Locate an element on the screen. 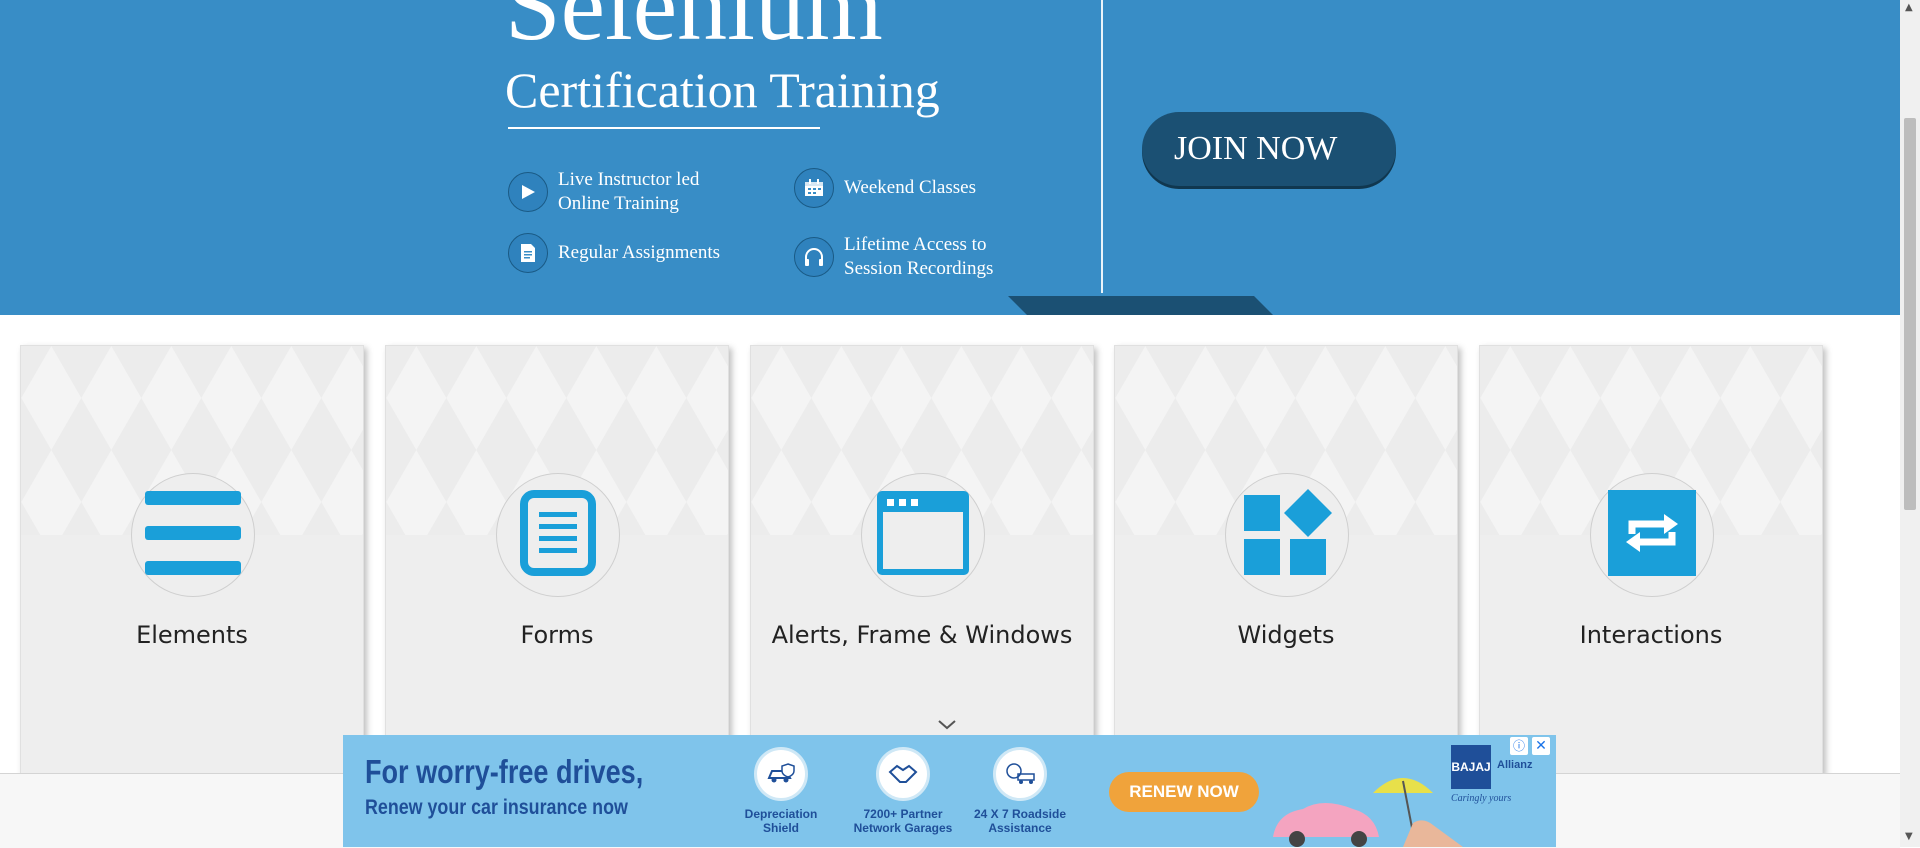 The image size is (1920, 848). banner-subtitle: Certification Training is located at coordinates (722, 90).